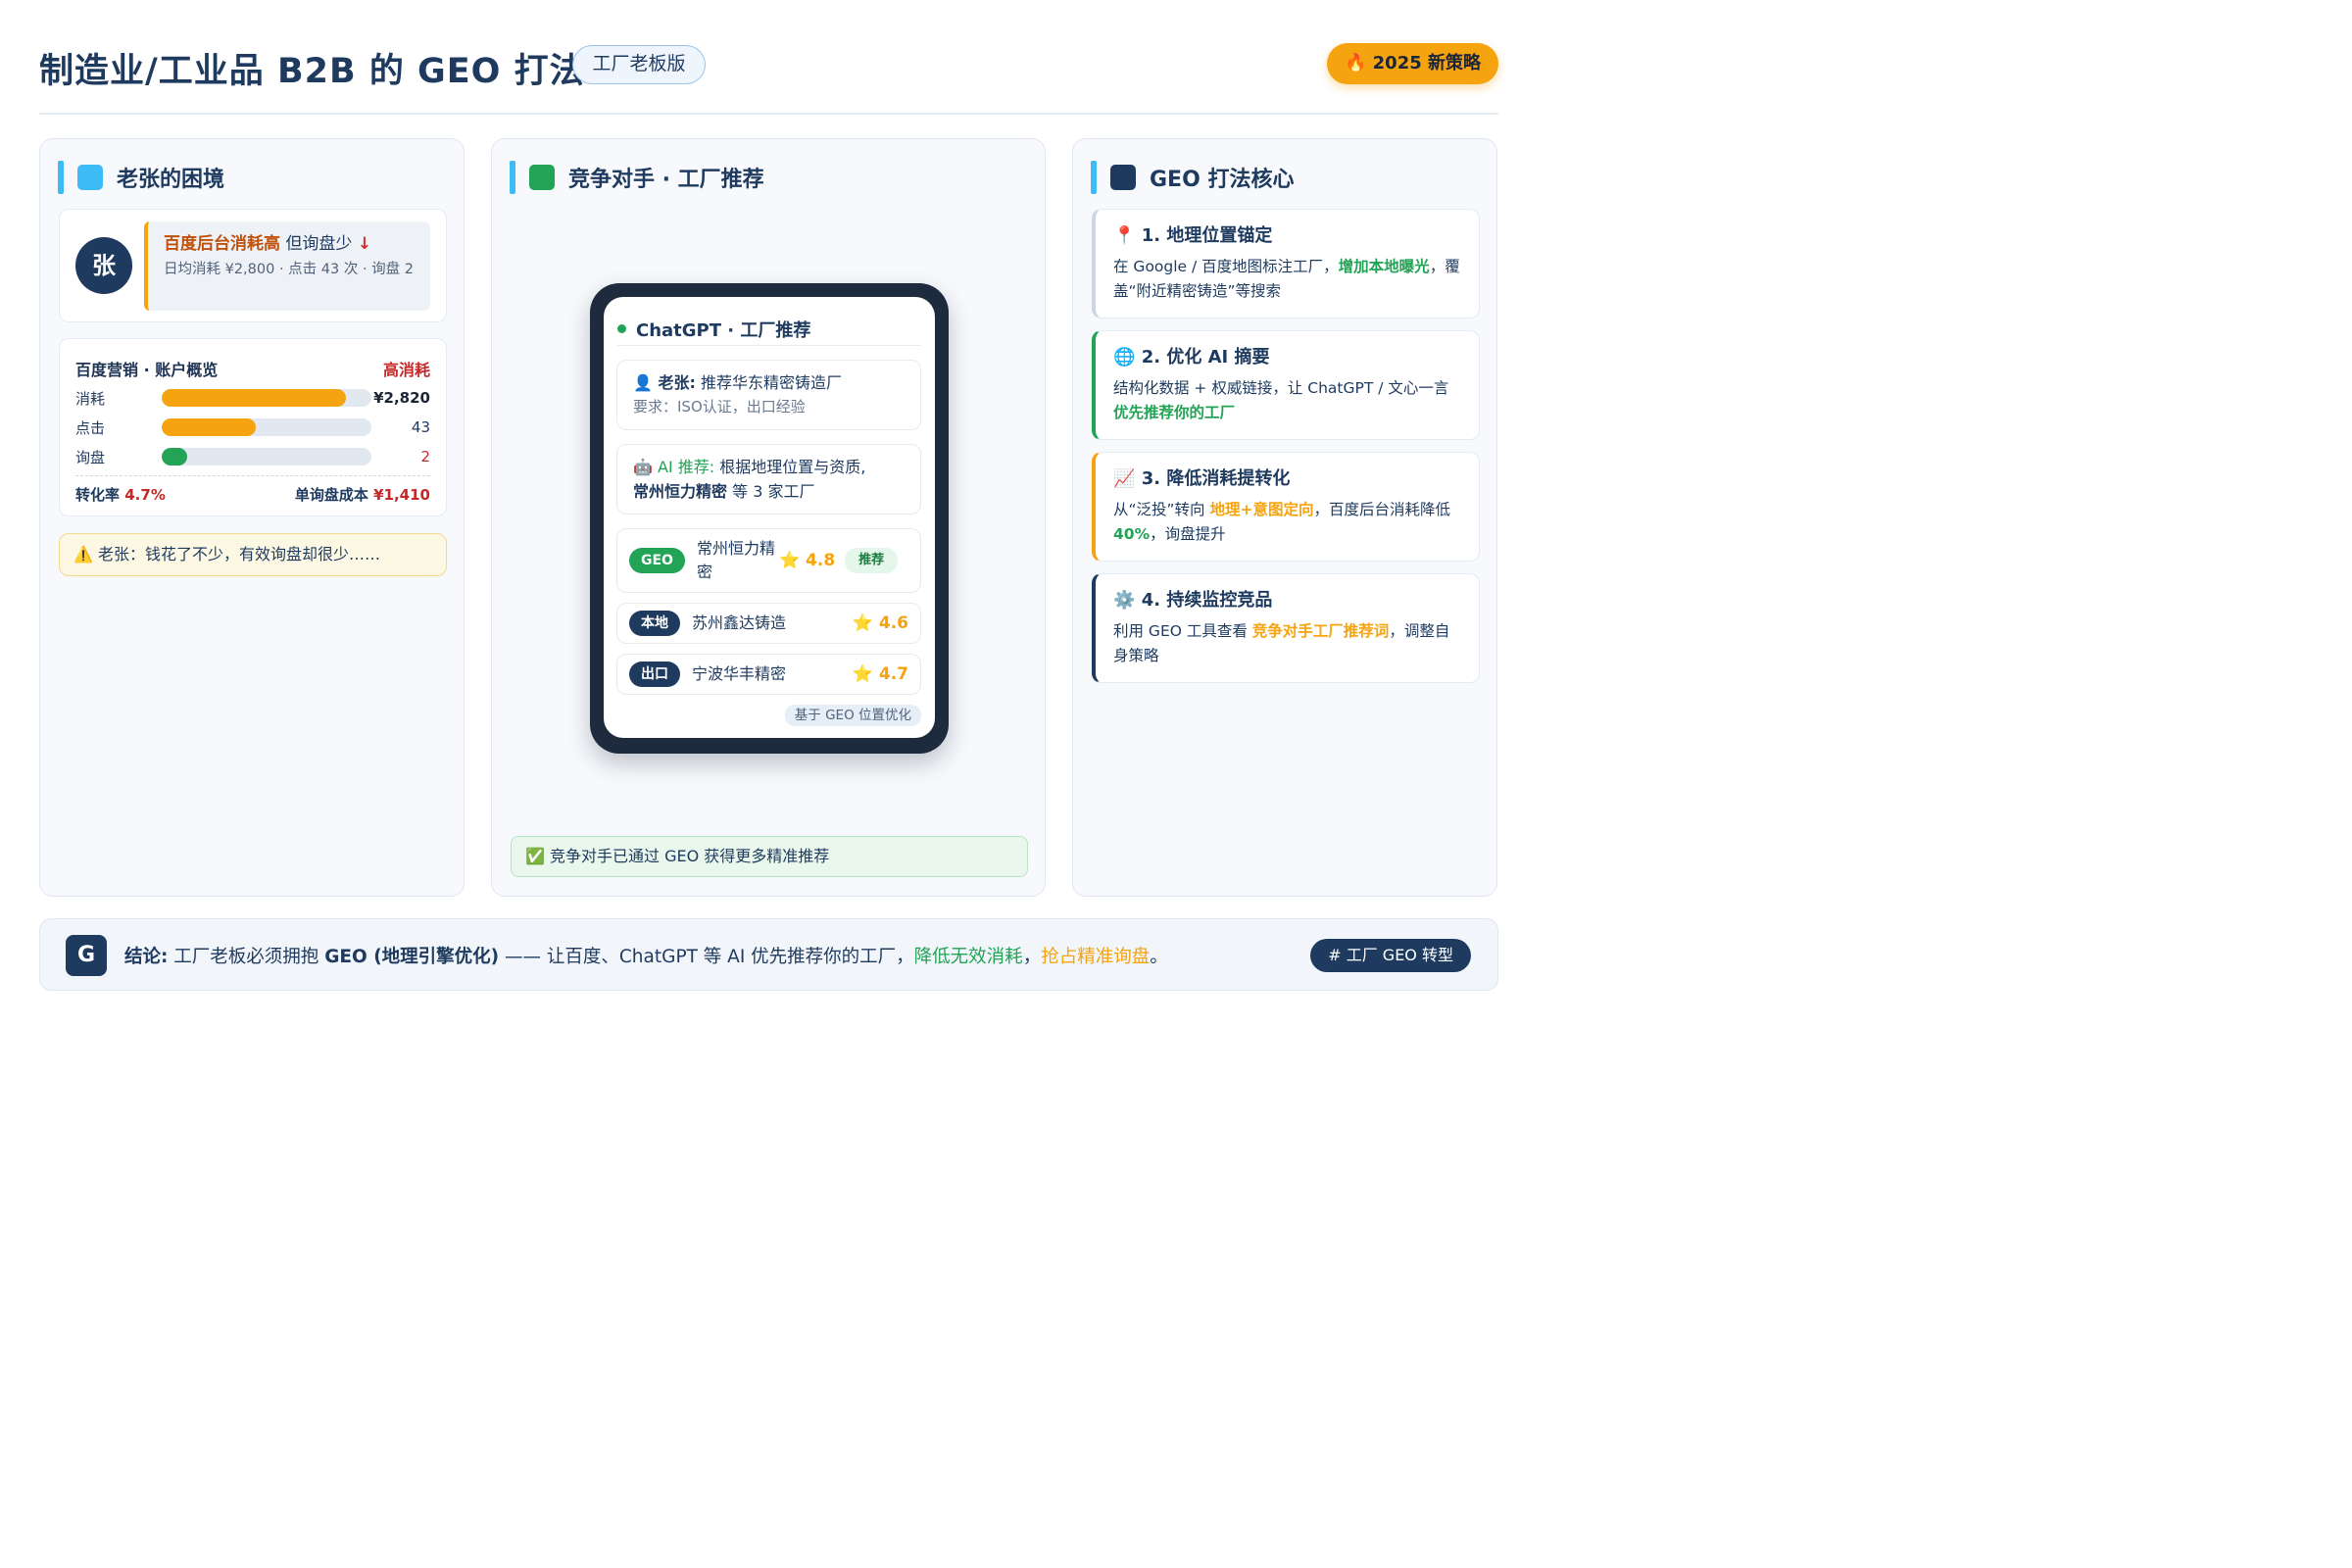 This screenshot has width=2352, height=1568. What do you see at coordinates (1216, 478) in the screenshot?
I see `tip-title-text: 3. 降低消耗提转化` at bounding box center [1216, 478].